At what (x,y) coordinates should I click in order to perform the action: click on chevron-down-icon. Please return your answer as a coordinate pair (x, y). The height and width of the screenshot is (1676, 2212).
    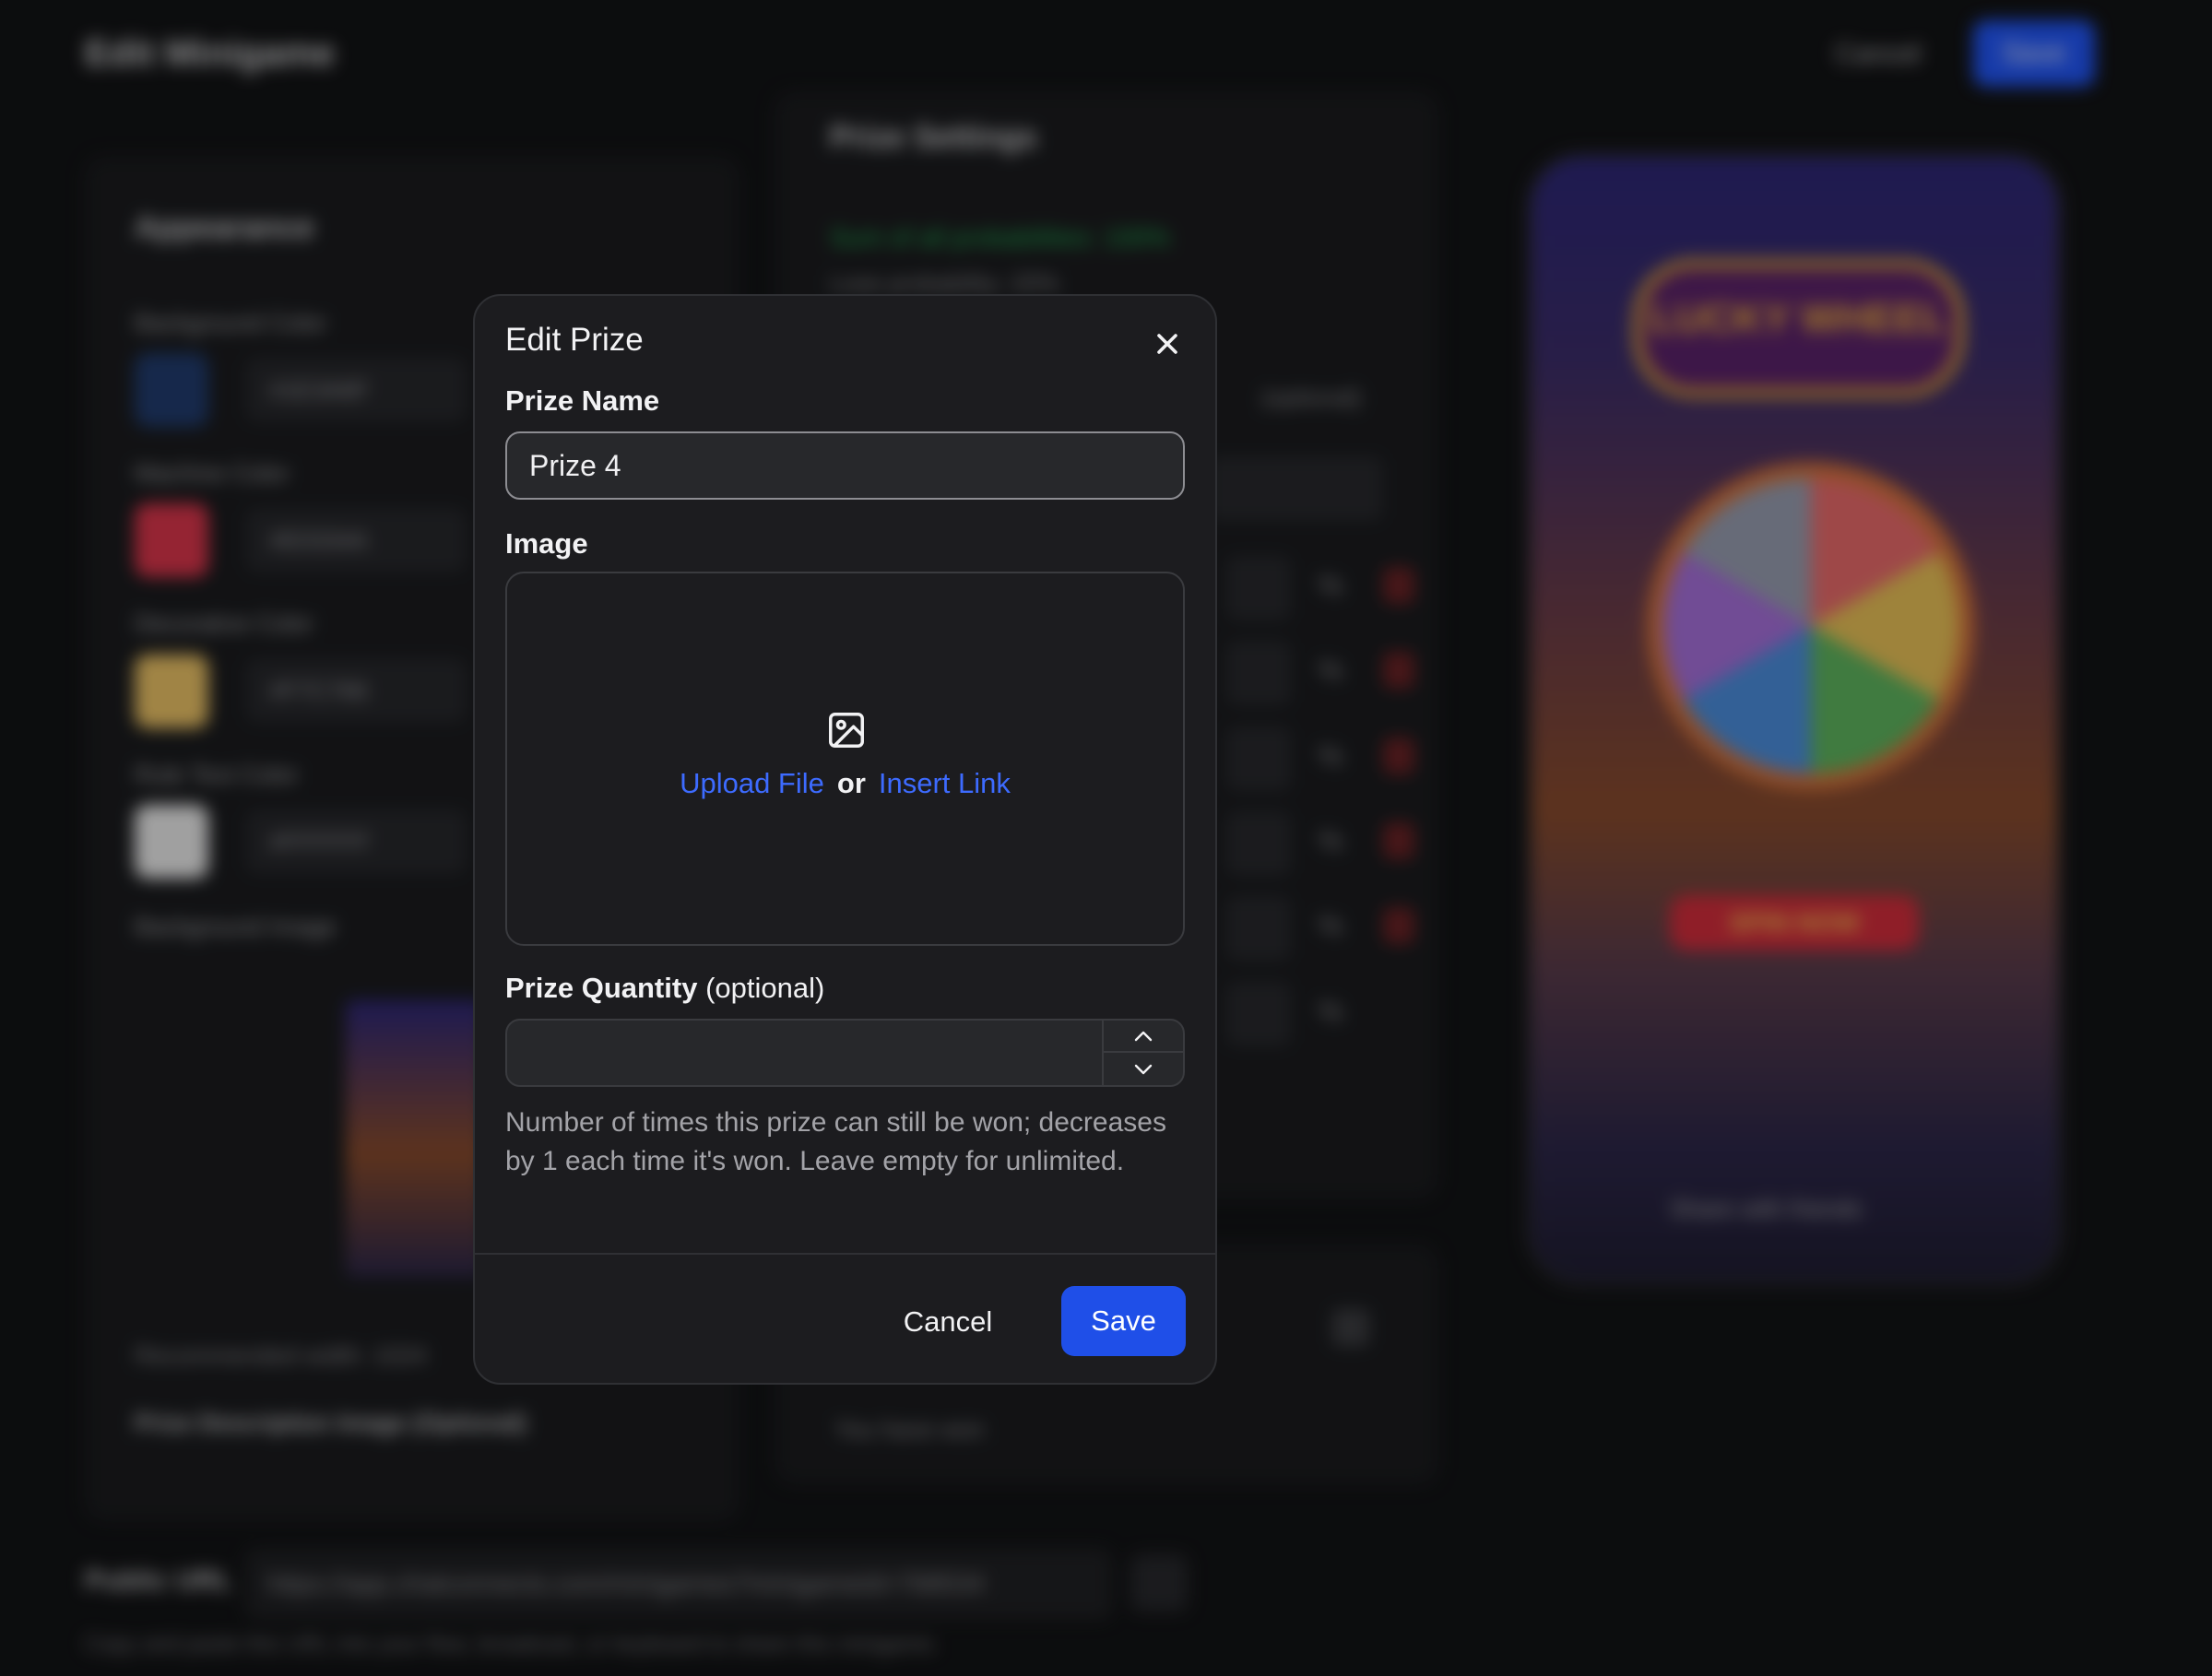
    Looking at the image, I should click on (1144, 1069).